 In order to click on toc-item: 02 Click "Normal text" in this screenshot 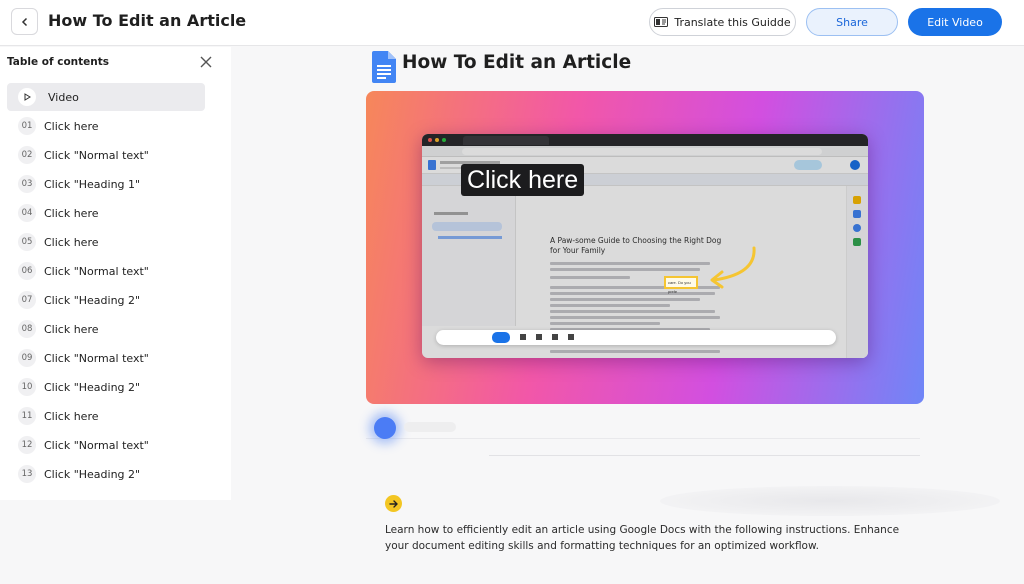, I will do `click(106, 155)`.